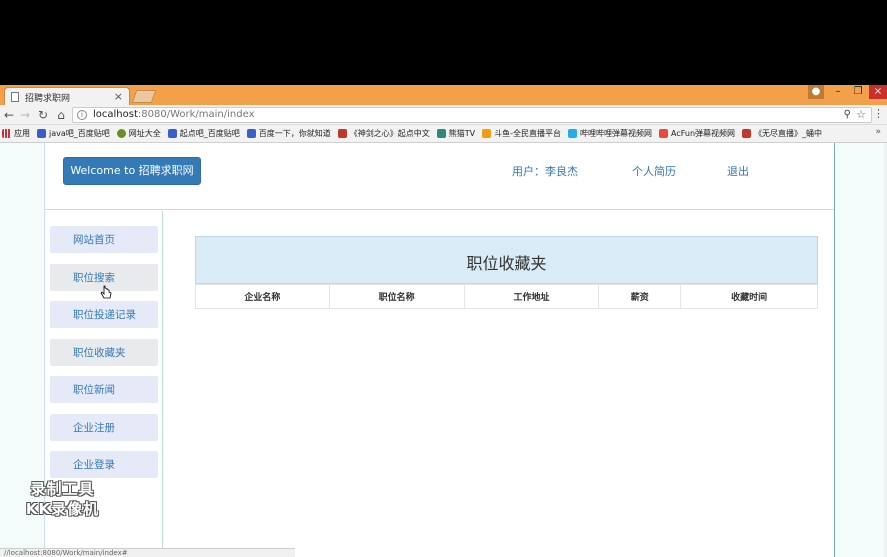 This screenshot has width=887, height=557. What do you see at coordinates (441, 133) in the screenshot?
I see `panda-tv-icon` at bounding box center [441, 133].